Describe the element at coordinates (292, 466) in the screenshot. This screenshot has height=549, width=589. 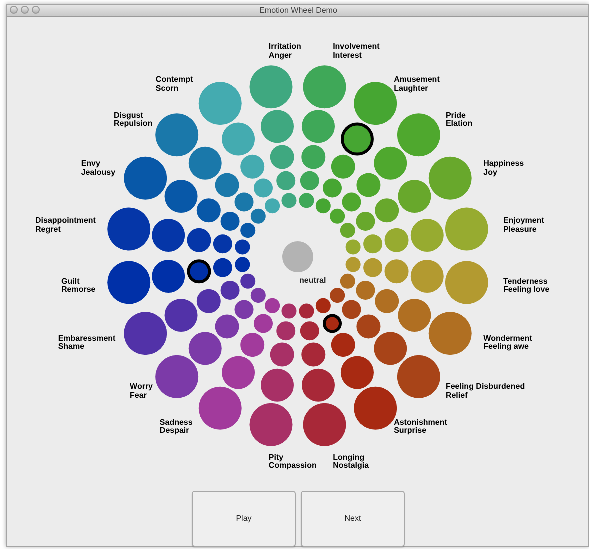
I see `emotion-name: Compassion` at that location.